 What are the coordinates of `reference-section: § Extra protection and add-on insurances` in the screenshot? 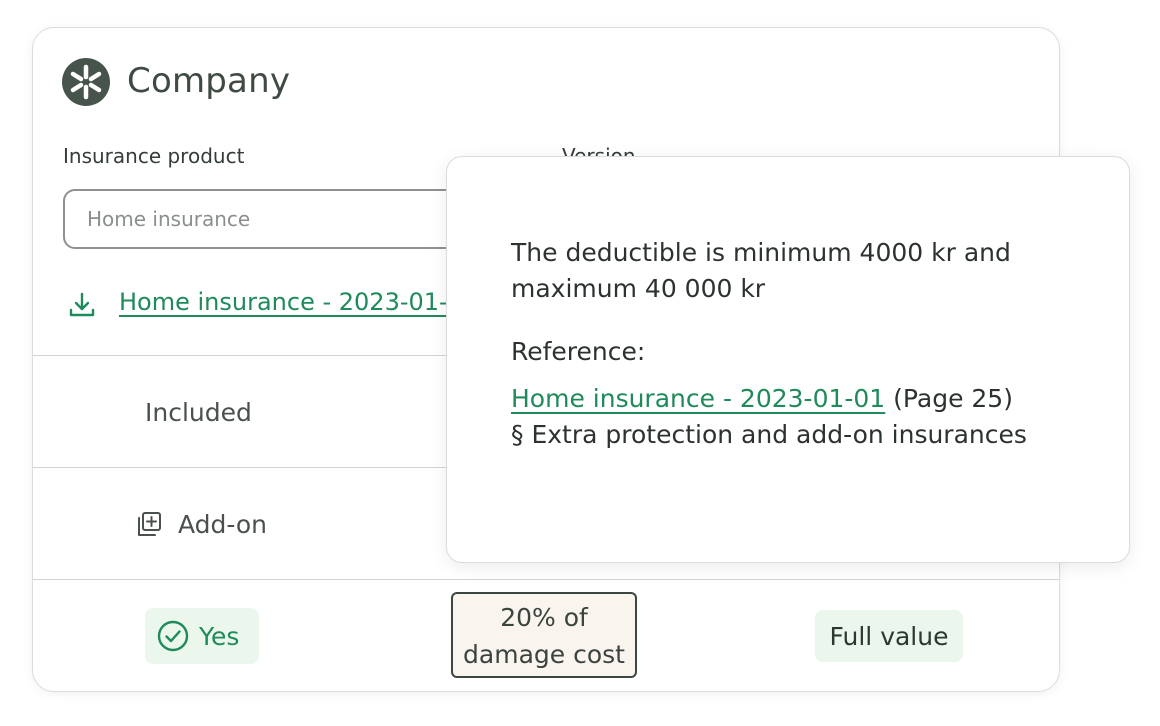 It's located at (769, 434).